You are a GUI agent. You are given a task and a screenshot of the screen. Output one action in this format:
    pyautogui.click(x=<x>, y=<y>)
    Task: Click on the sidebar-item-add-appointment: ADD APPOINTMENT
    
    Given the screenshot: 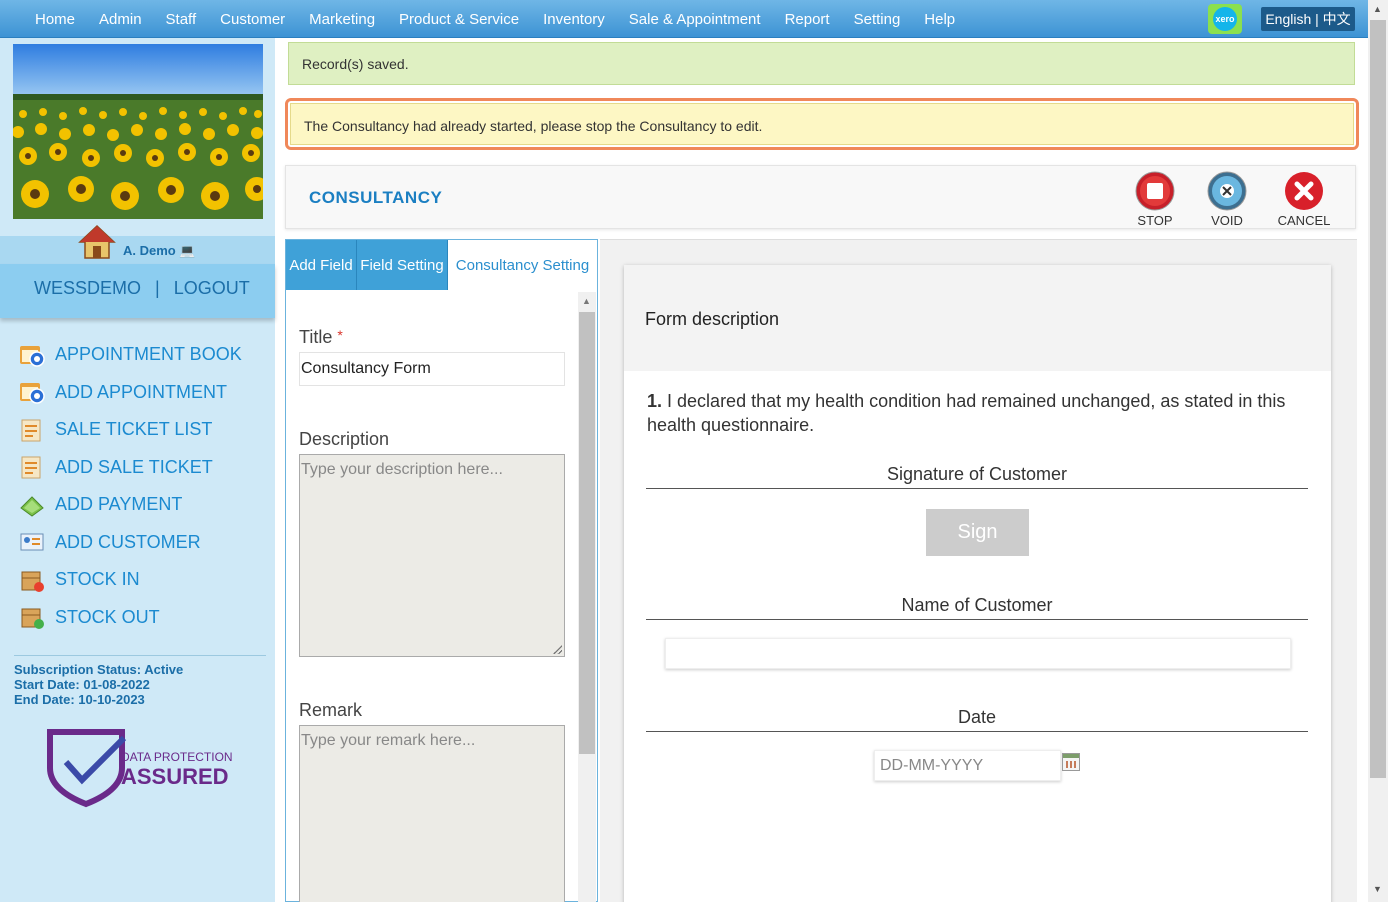 What is the action you would take?
    pyautogui.click(x=130, y=393)
    